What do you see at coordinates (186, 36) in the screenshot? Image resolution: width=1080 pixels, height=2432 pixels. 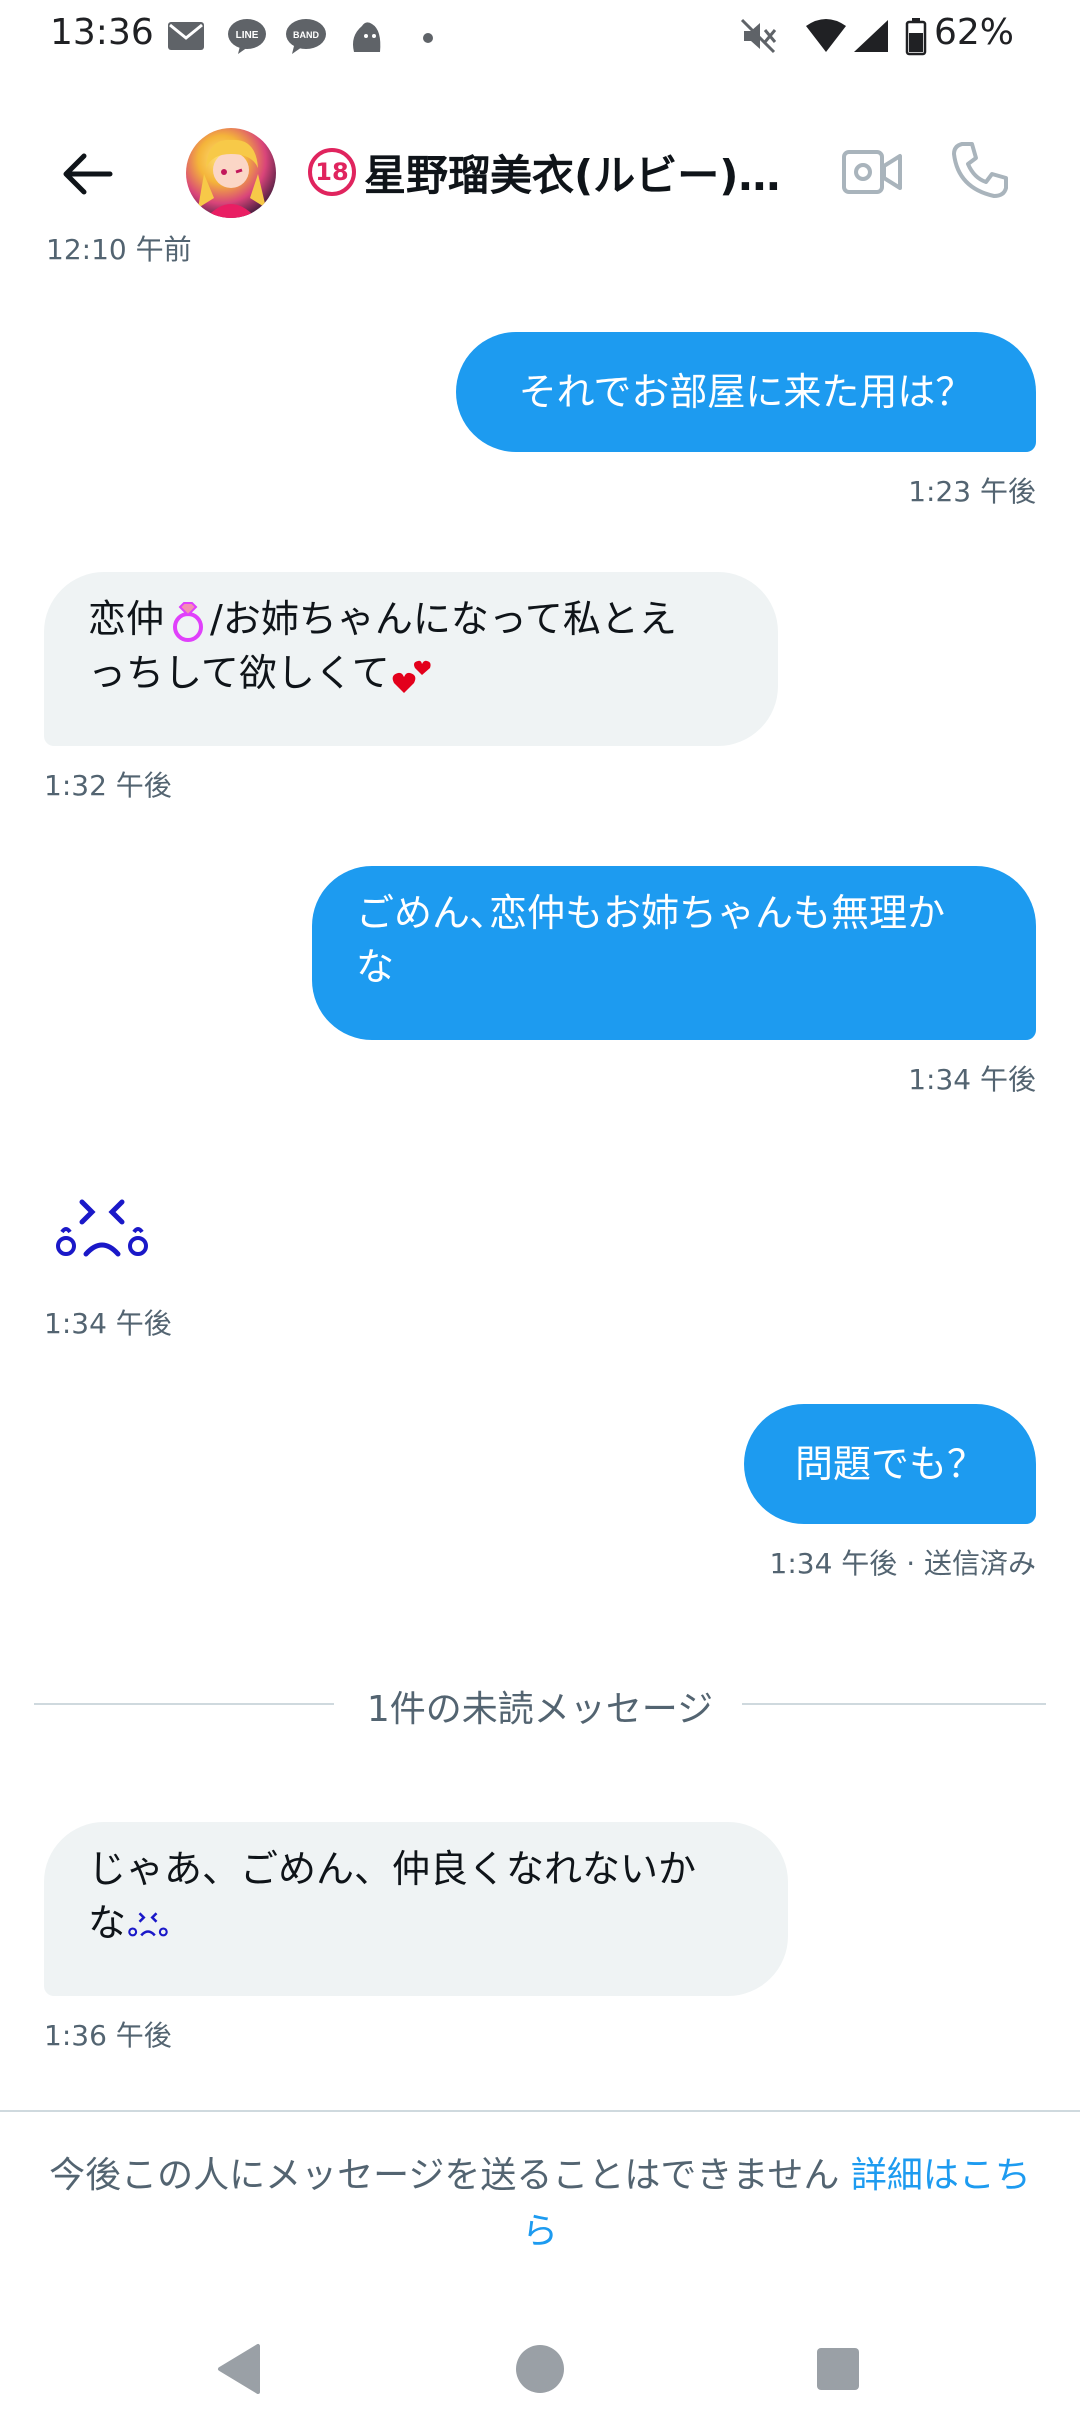 I see `mail-icon` at bounding box center [186, 36].